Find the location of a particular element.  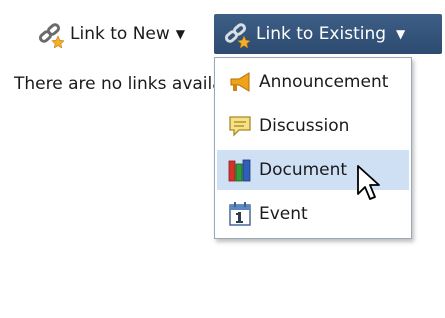

menu-item-label: Document is located at coordinates (303, 170).